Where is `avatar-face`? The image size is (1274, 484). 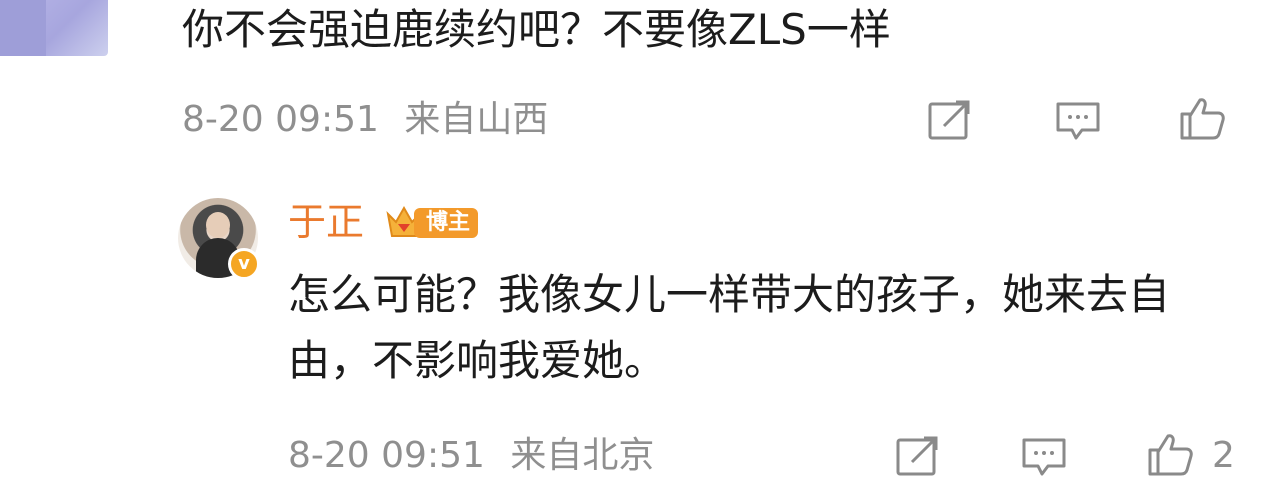
avatar-face is located at coordinates (218, 225).